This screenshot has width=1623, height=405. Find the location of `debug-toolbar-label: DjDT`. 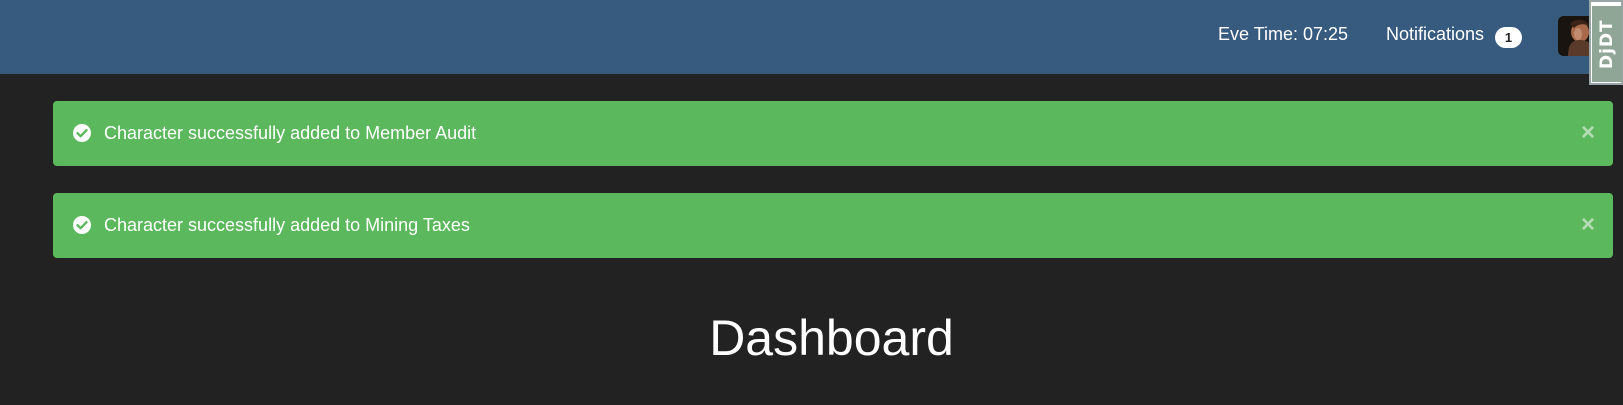

debug-toolbar-label: DjDT is located at coordinates (1607, 44).